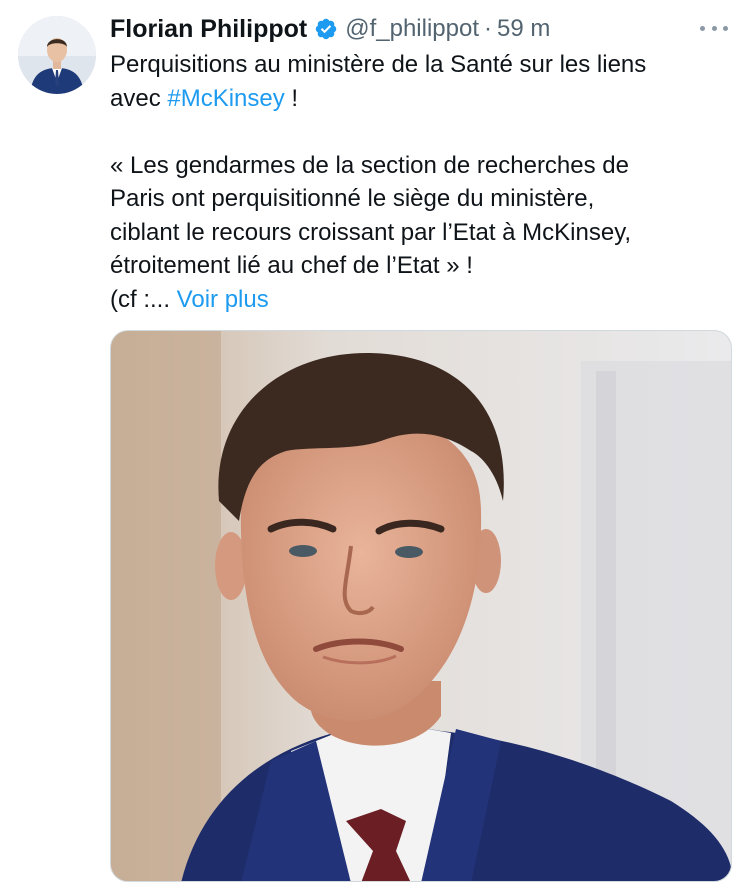 This screenshot has height=891, width=750. What do you see at coordinates (412, 29) in the screenshot?
I see `author-handle: @f_philippot` at bounding box center [412, 29].